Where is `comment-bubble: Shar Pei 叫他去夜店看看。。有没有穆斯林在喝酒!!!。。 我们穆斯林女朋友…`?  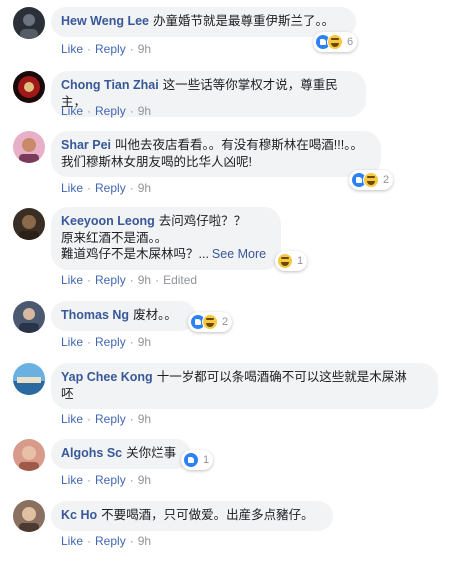
comment-bubble: Shar Pei 叫他去夜店看看。。有没有穆斯林在喝酒!!!。。 我们穆斯林女朋友… is located at coordinates (216, 154).